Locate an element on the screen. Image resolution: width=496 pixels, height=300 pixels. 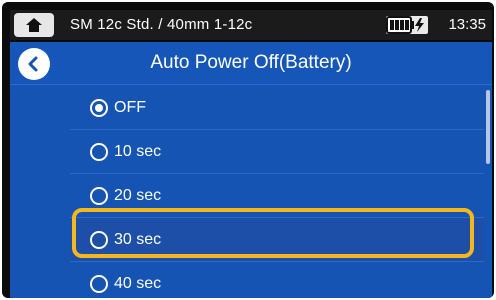
status-bar: SM 12c Std. / 40mm 1-12c 13:35 is located at coordinates (251, 25).